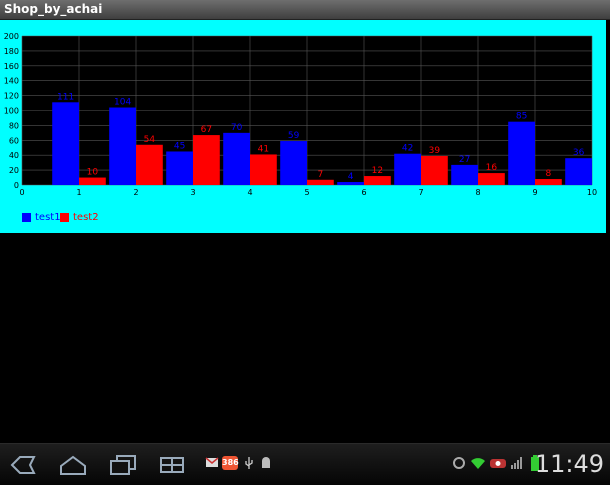 The height and width of the screenshot is (485, 610). I want to click on signal-bars-icon, so click(516, 463).